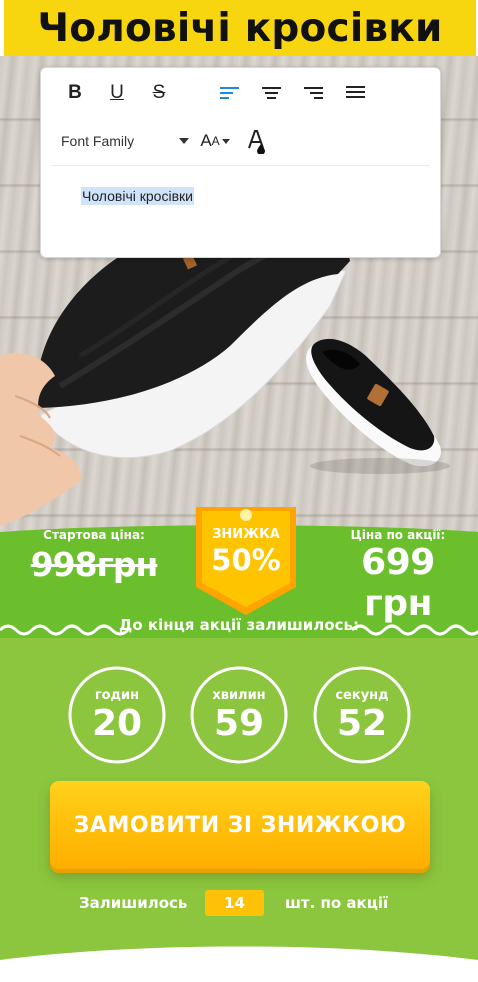 Image resolution: width=478 pixels, height=982 pixels. I want to click on start-price-block: Стартова ціна: 998грн, so click(94, 556).